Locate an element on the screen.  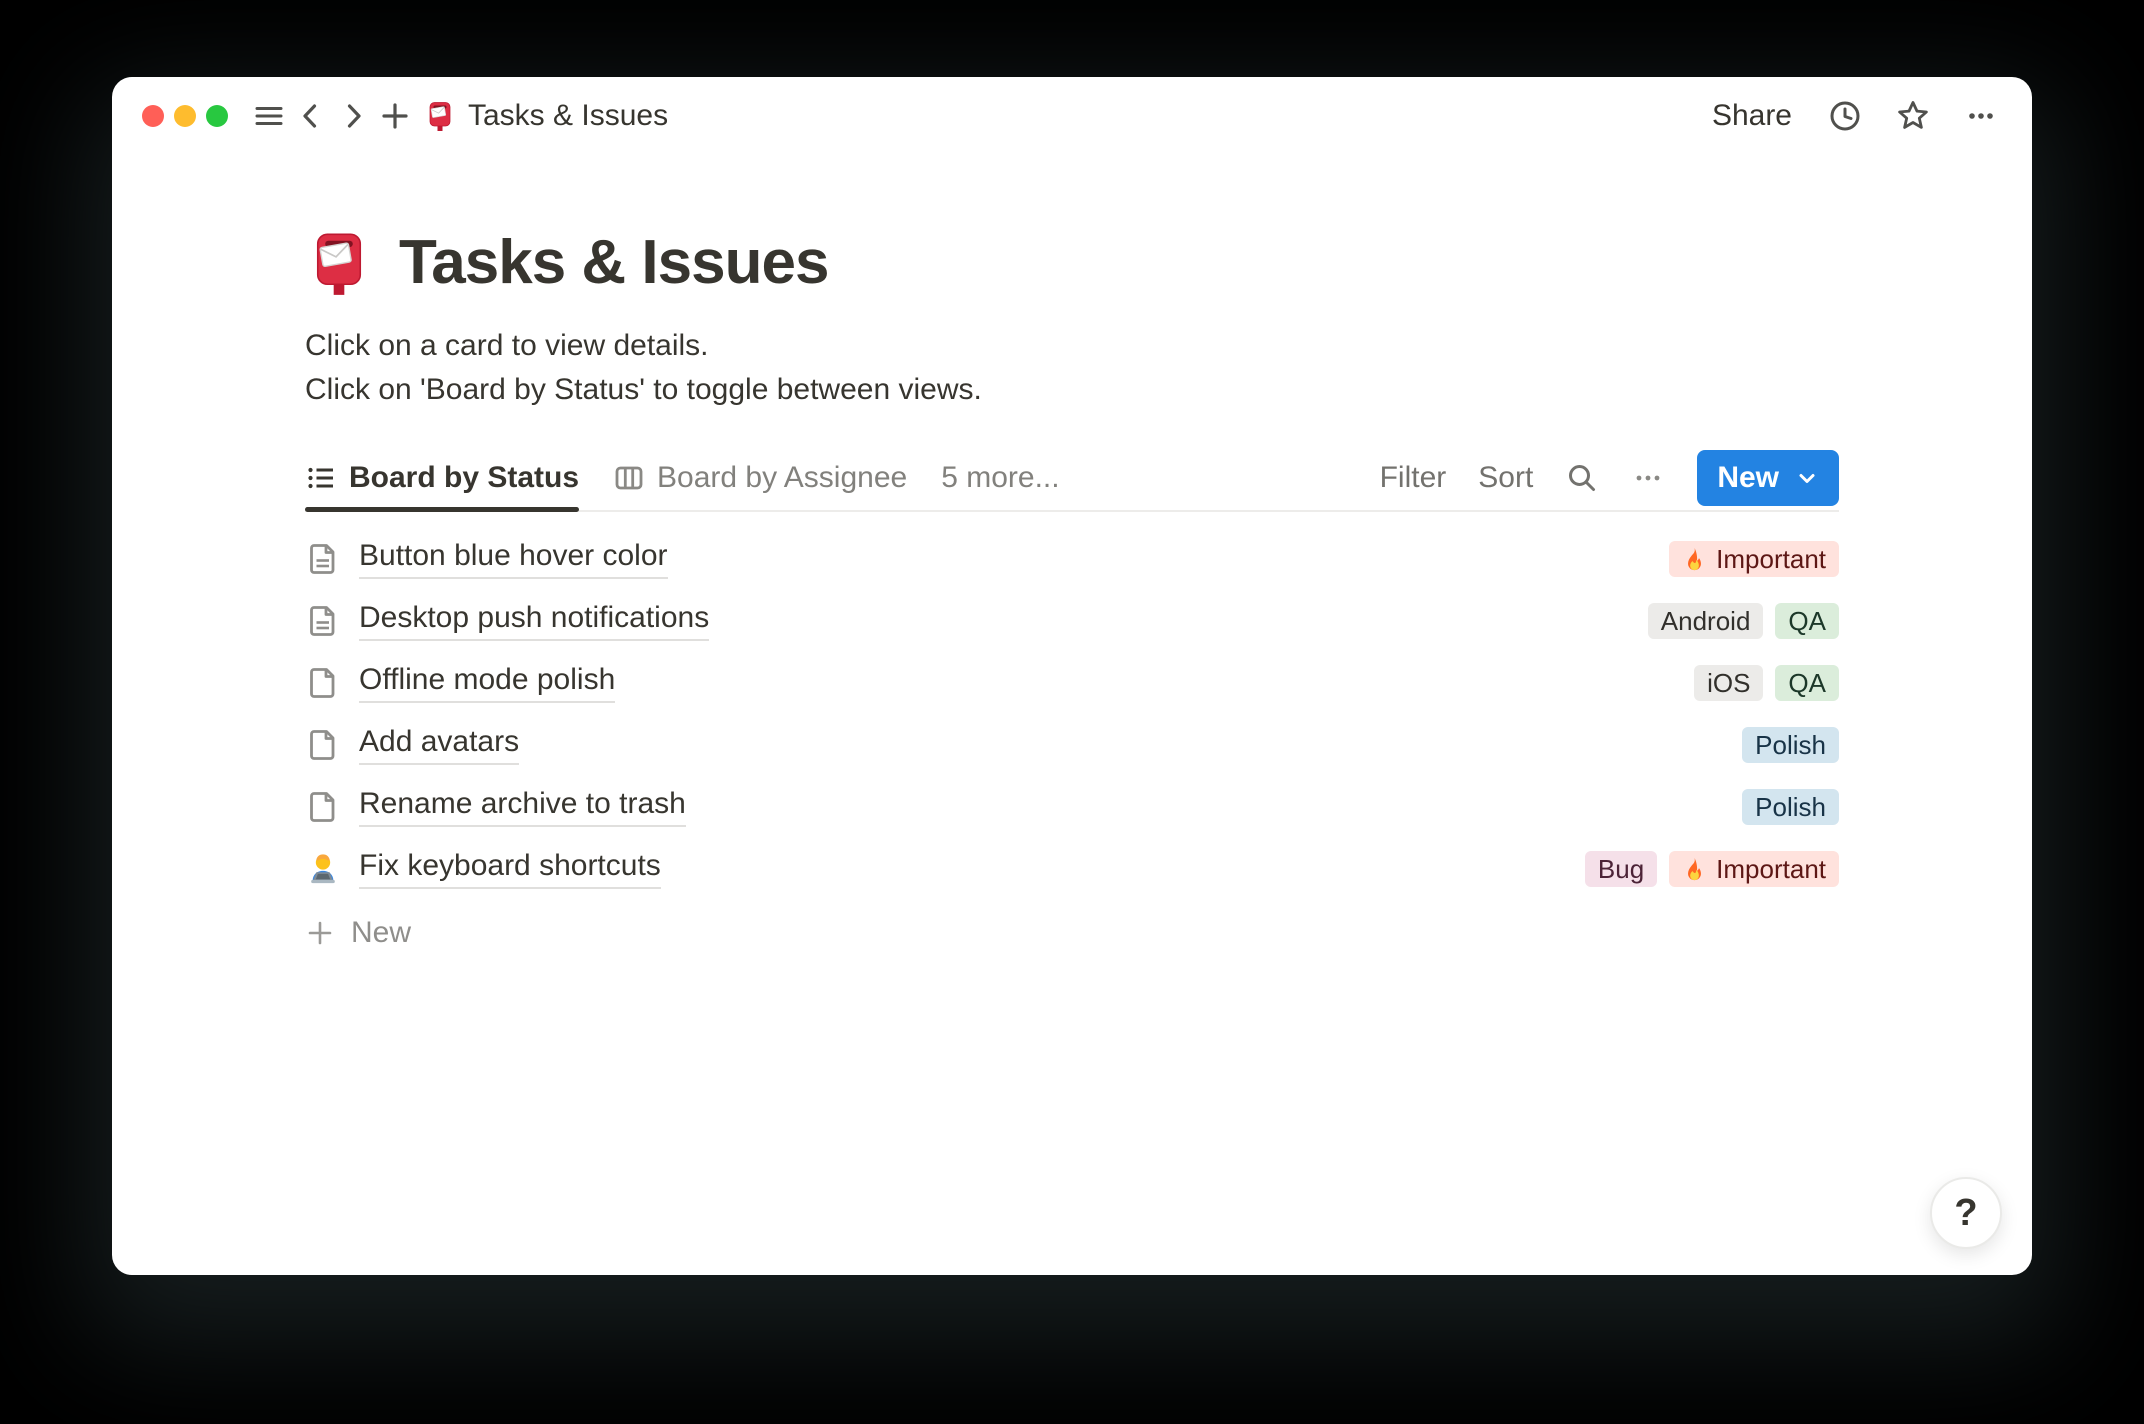
row-tags: Bug Important is located at coordinates (1711, 869).